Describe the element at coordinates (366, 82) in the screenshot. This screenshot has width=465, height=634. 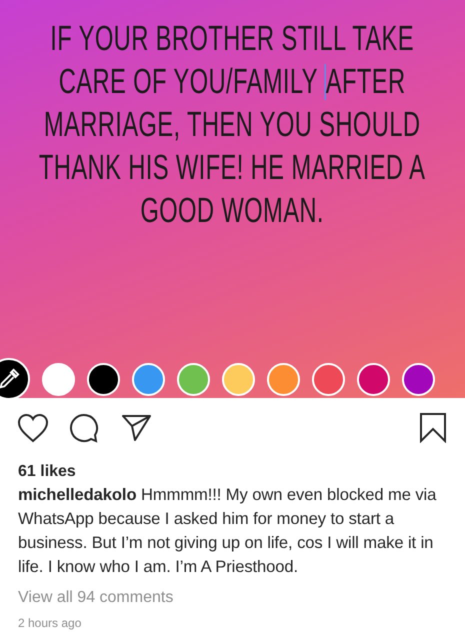
I see `story-text: AFTER` at that location.